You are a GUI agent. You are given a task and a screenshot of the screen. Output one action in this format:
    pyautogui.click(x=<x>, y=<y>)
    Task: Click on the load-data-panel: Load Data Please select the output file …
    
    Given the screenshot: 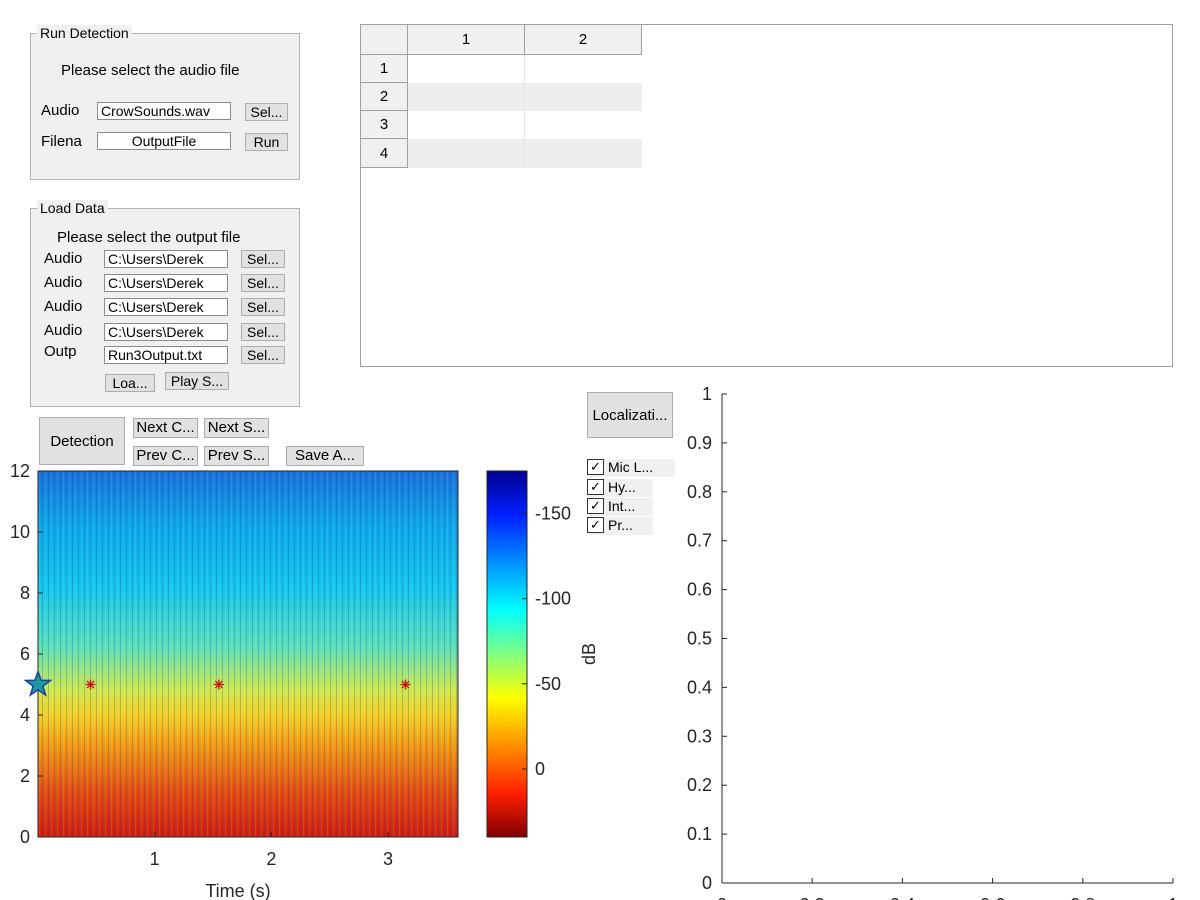 What is the action you would take?
    pyautogui.click(x=165, y=303)
    